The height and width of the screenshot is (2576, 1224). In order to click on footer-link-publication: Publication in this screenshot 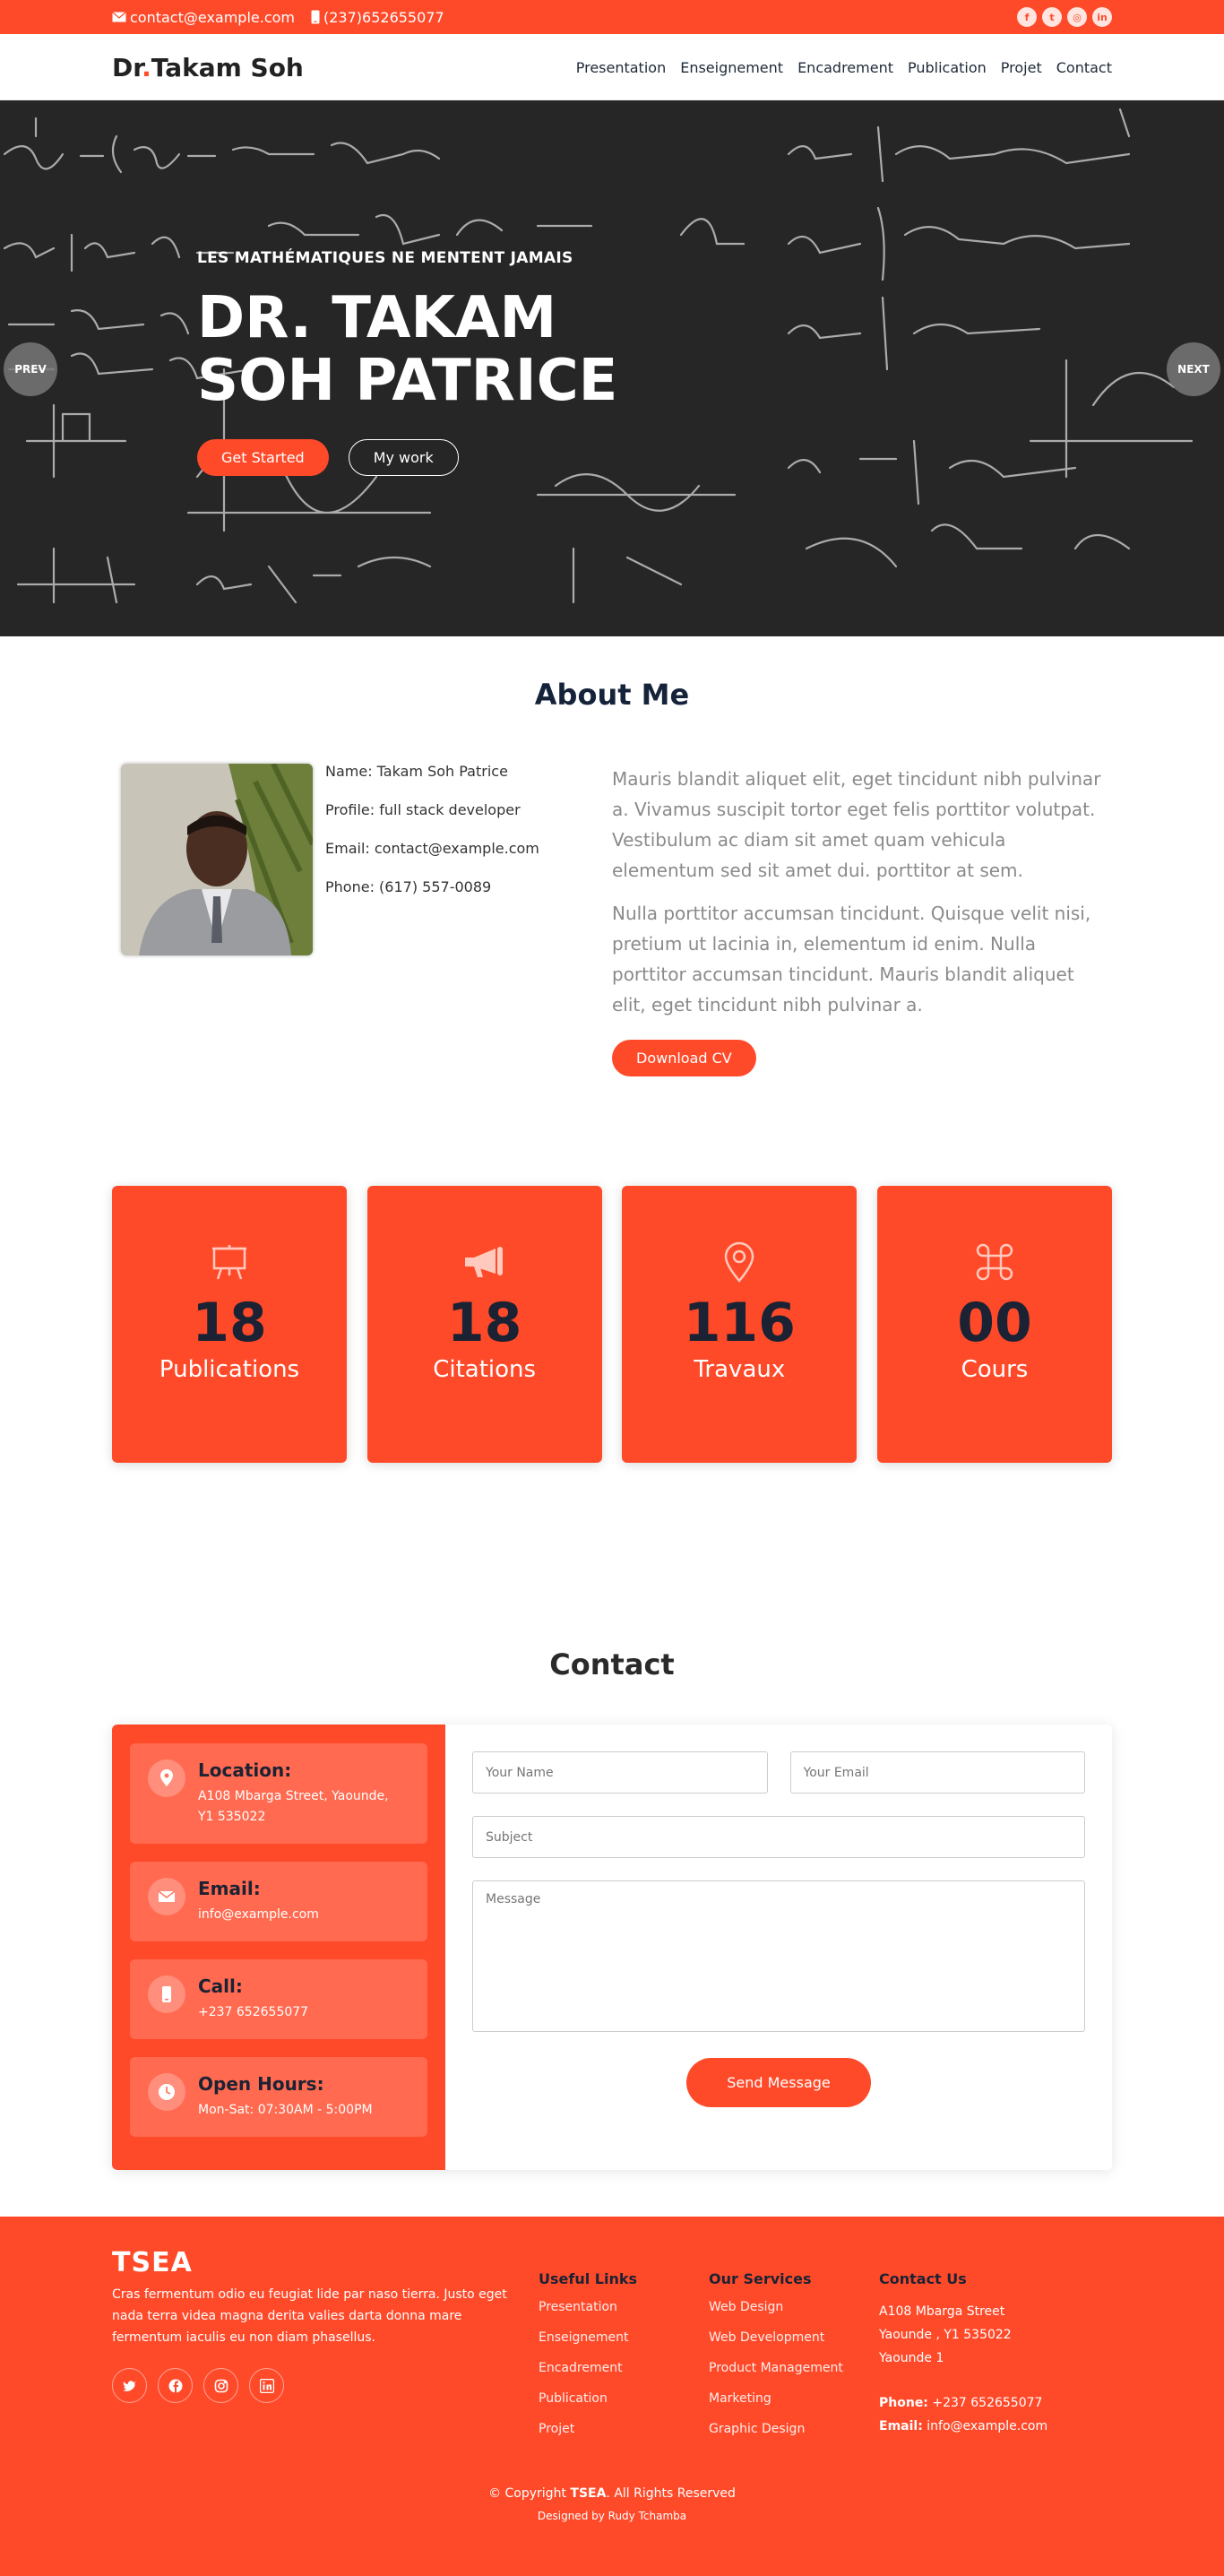, I will do `click(624, 2398)`.